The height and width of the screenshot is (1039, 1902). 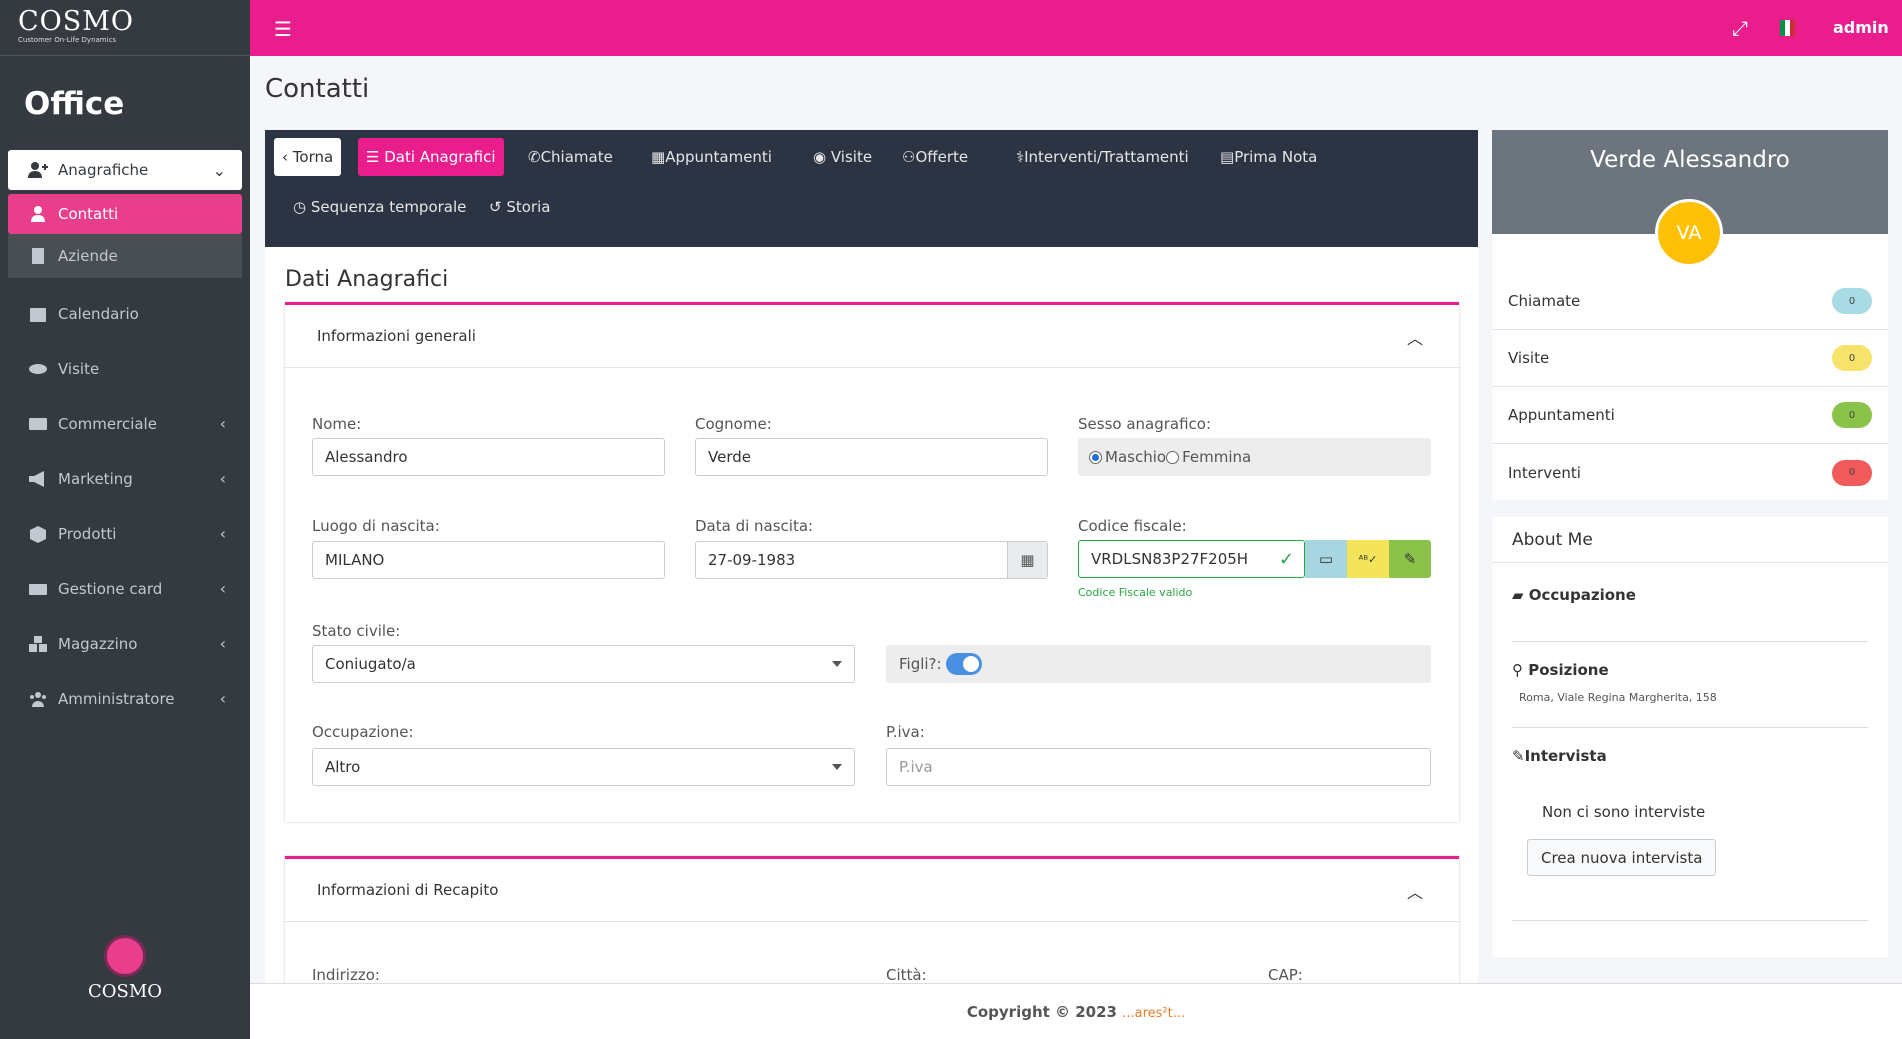 I want to click on back-label: Torna, so click(x=313, y=157).